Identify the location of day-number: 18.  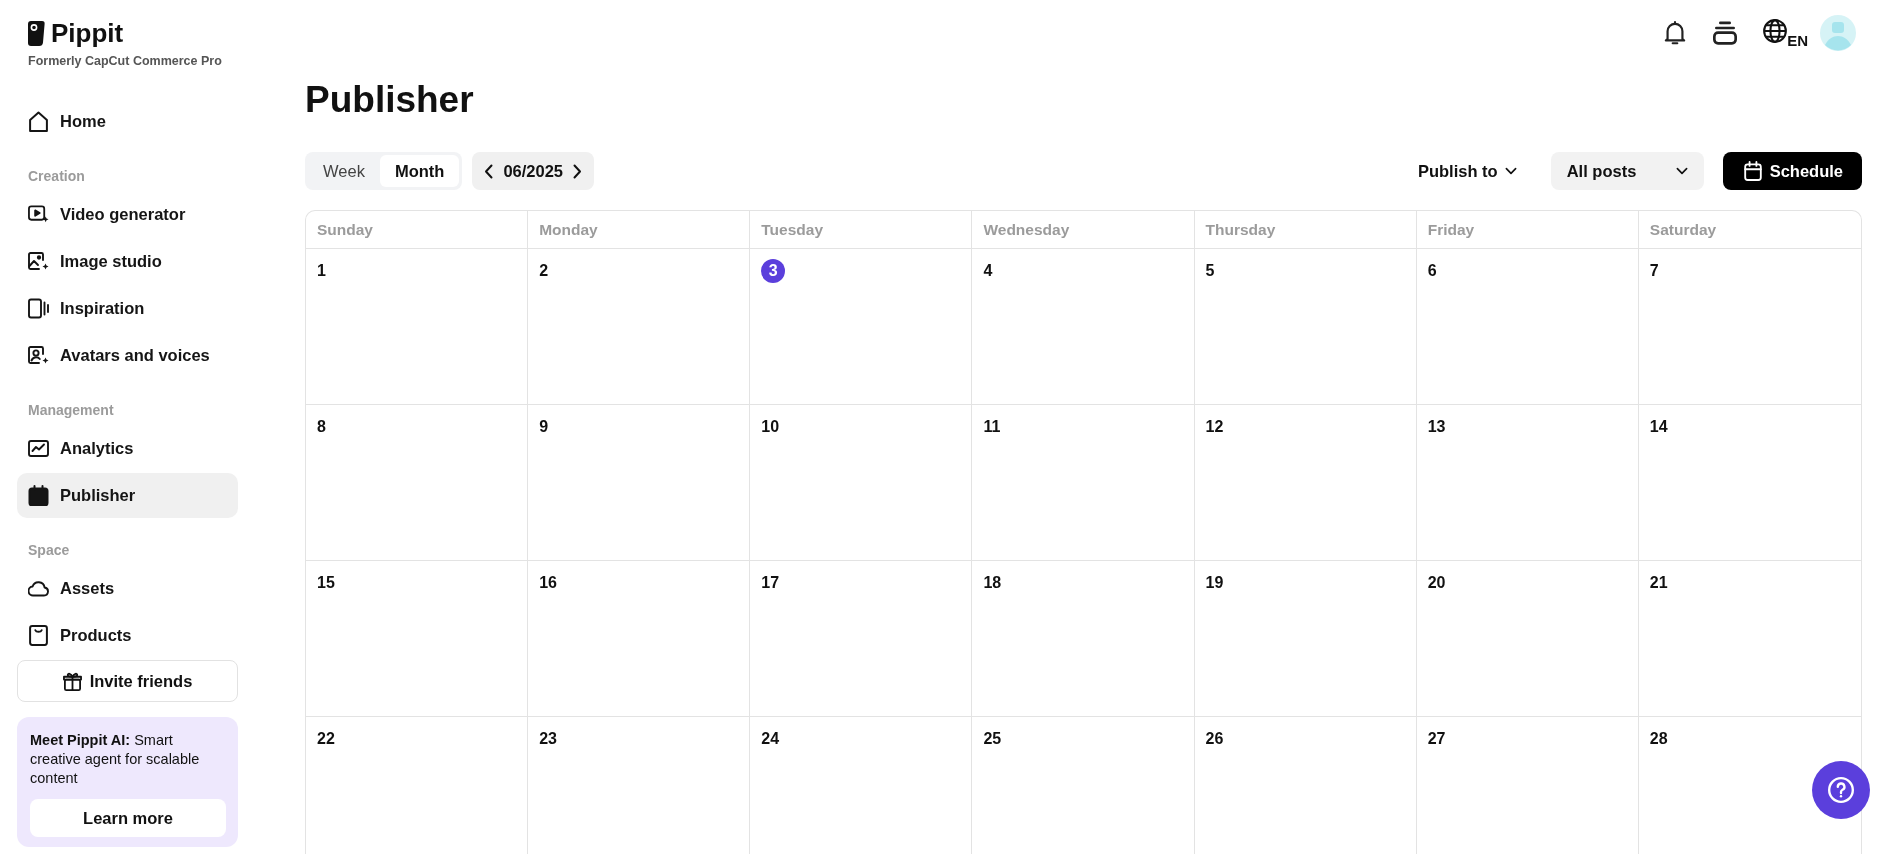
(992, 583).